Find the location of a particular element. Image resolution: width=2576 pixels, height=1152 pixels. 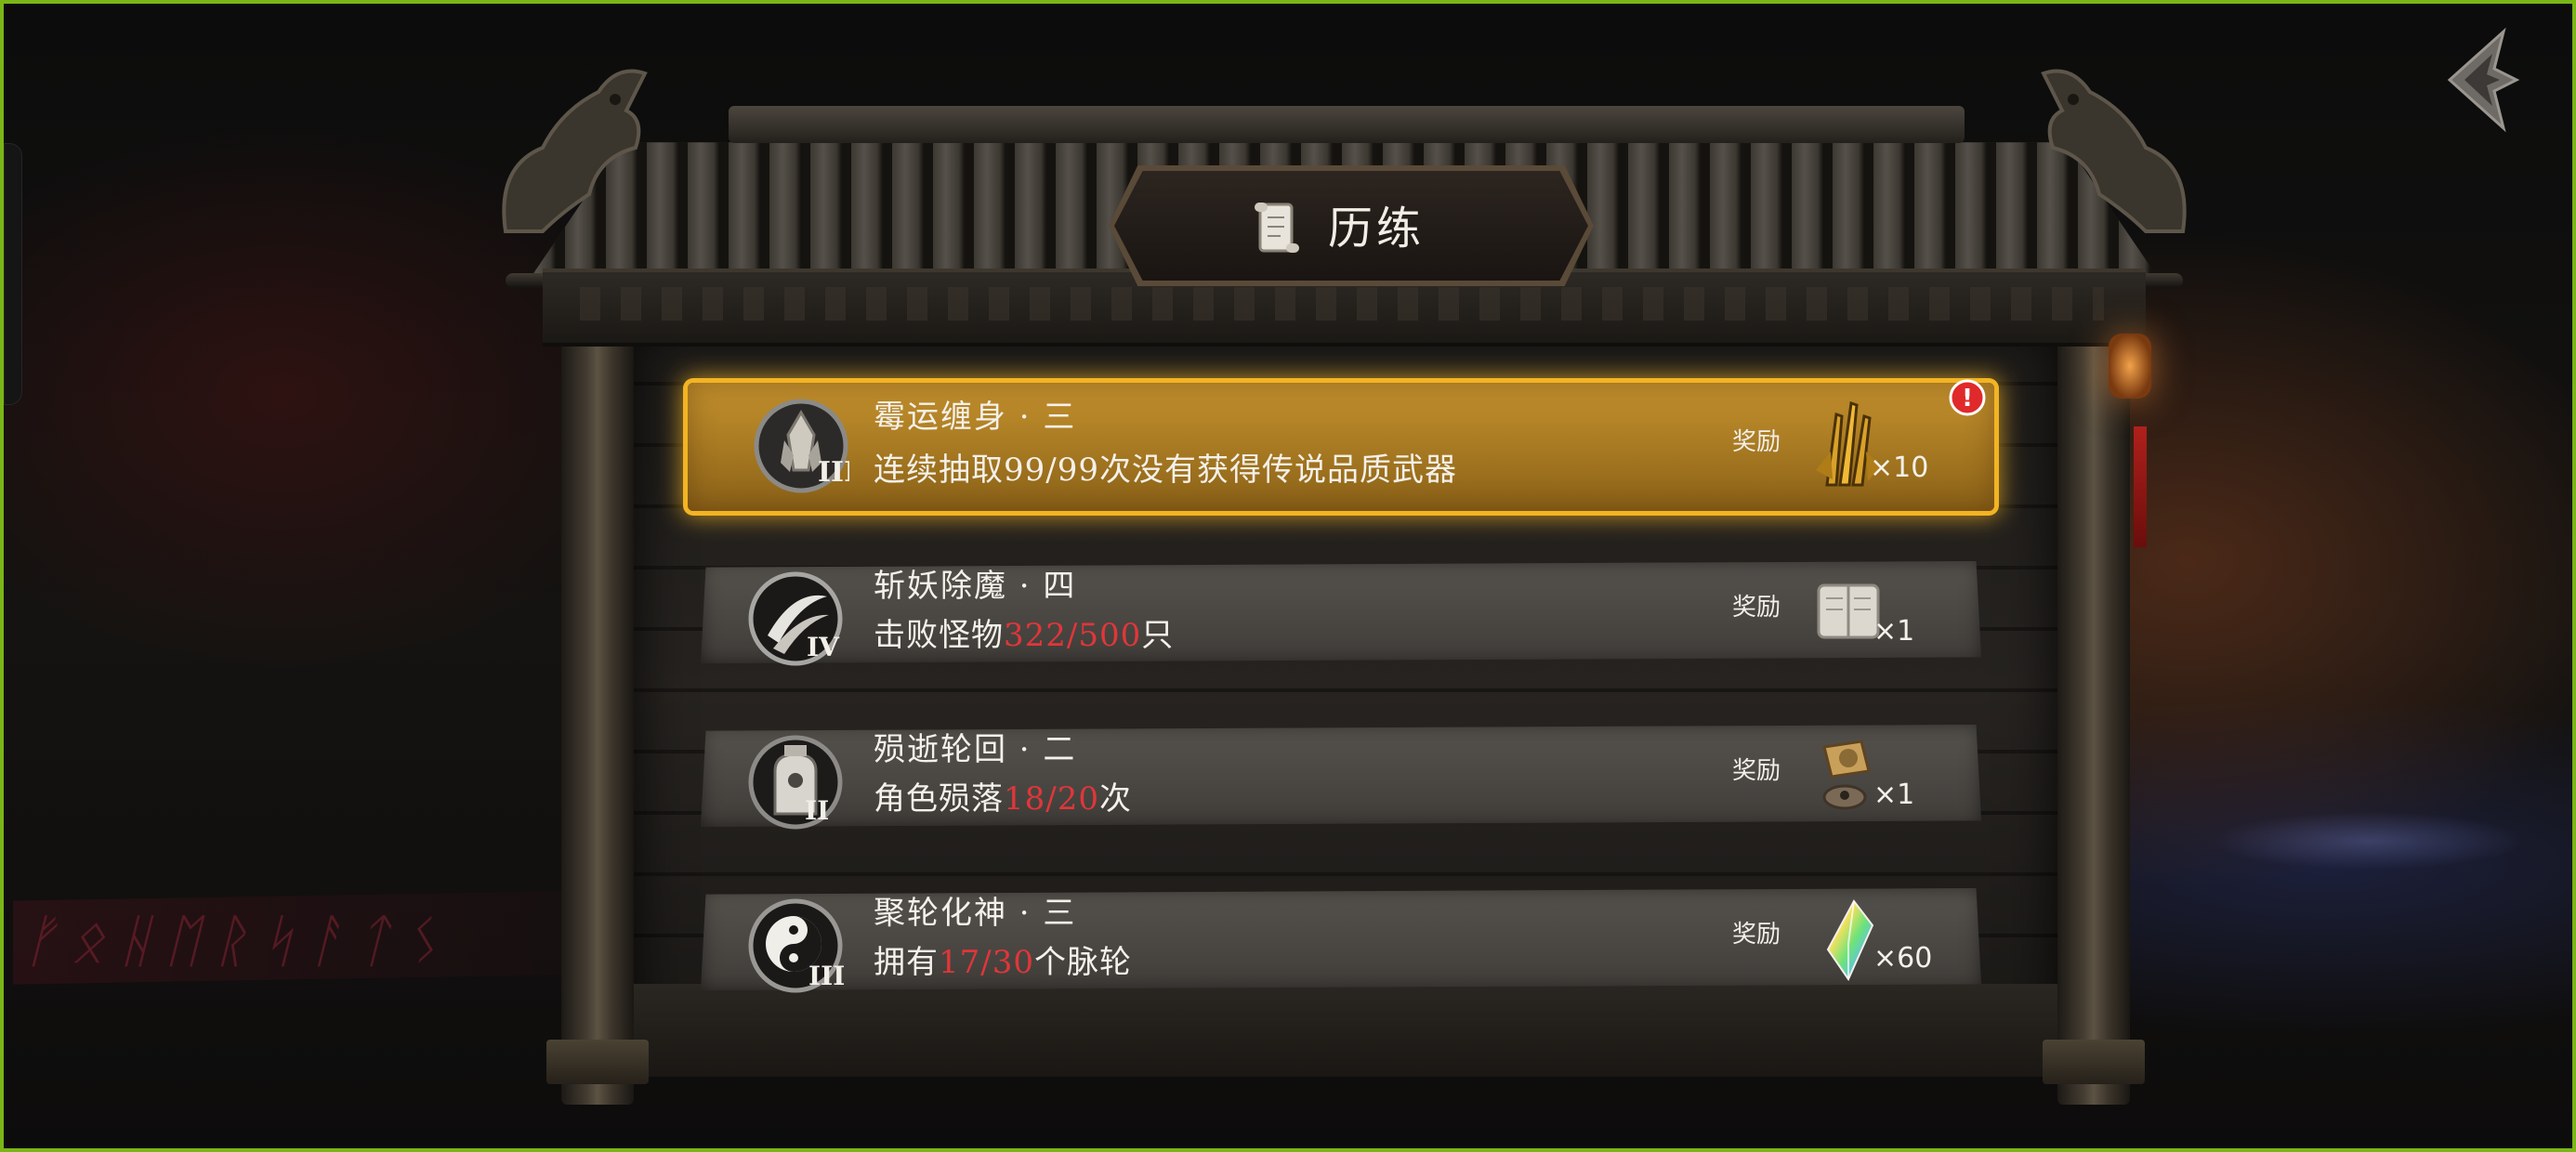

alert-badge-icon: ! is located at coordinates (1967, 397).